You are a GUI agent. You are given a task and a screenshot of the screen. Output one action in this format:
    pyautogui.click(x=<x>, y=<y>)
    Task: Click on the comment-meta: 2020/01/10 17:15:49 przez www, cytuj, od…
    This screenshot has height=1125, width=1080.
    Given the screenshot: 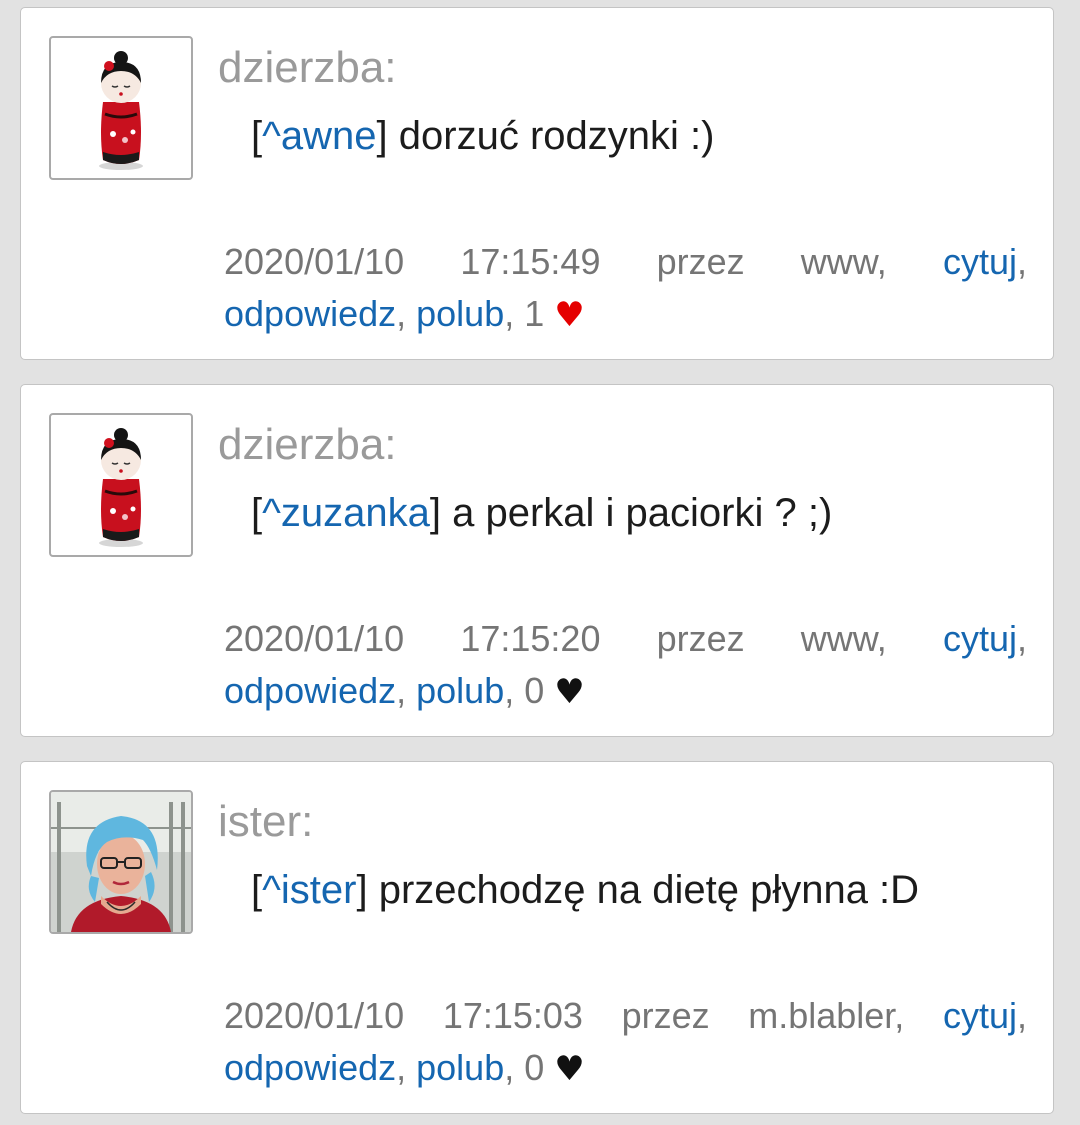 What is the action you would take?
    pyautogui.click(x=625, y=288)
    